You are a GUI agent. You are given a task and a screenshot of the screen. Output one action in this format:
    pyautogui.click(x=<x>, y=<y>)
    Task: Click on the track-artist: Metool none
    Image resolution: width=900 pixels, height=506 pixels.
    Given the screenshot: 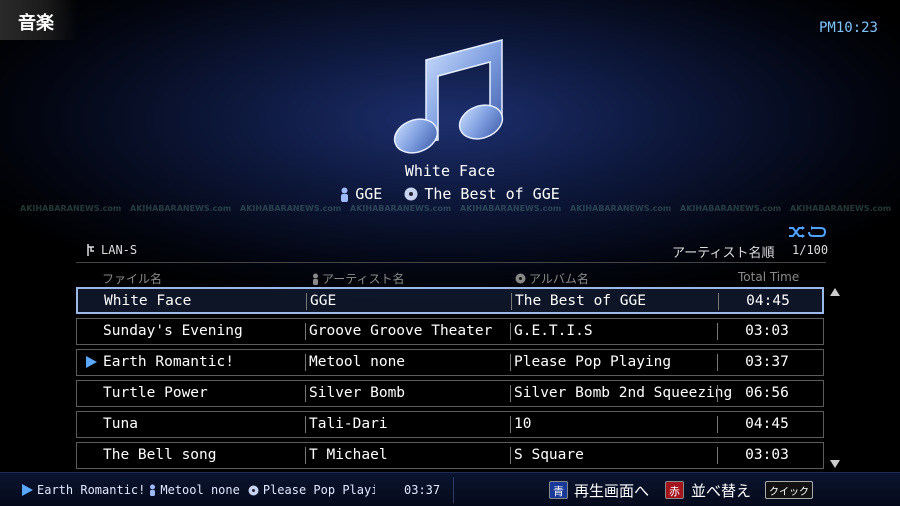 What is the action you would take?
    pyautogui.click(x=357, y=362)
    